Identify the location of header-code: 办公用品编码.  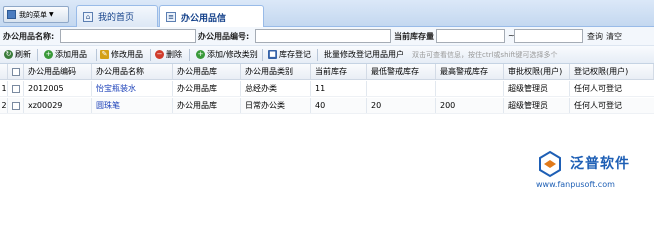
(58, 71).